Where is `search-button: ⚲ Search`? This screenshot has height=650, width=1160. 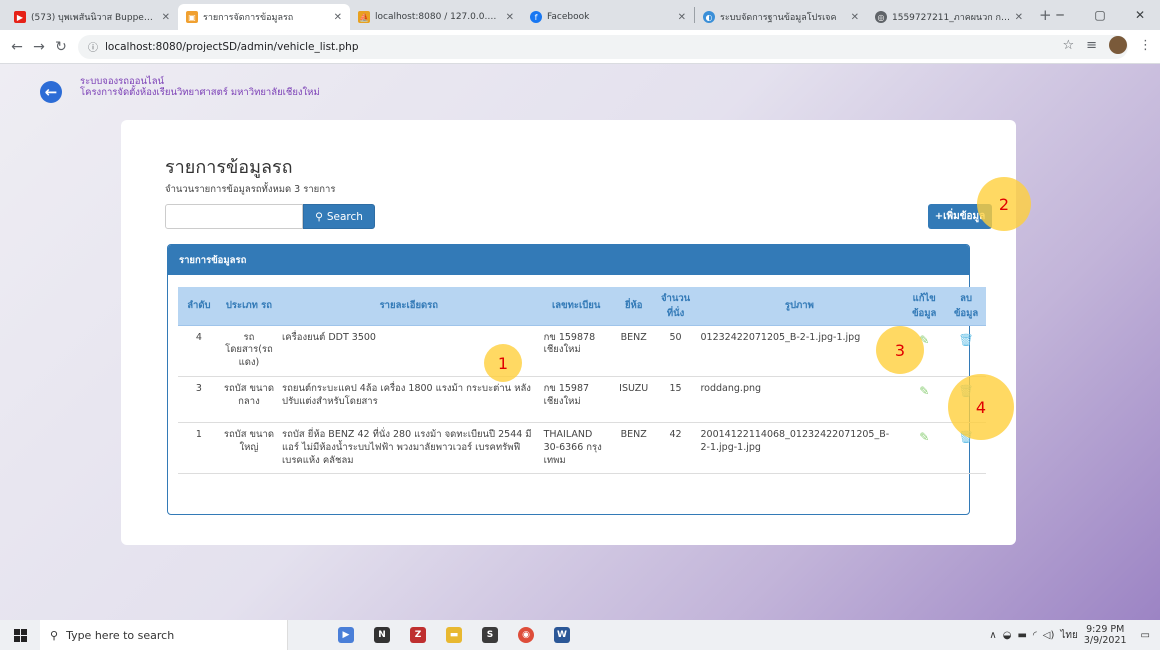 search-button: ⚲ Search is located at coordinates (339, 216).